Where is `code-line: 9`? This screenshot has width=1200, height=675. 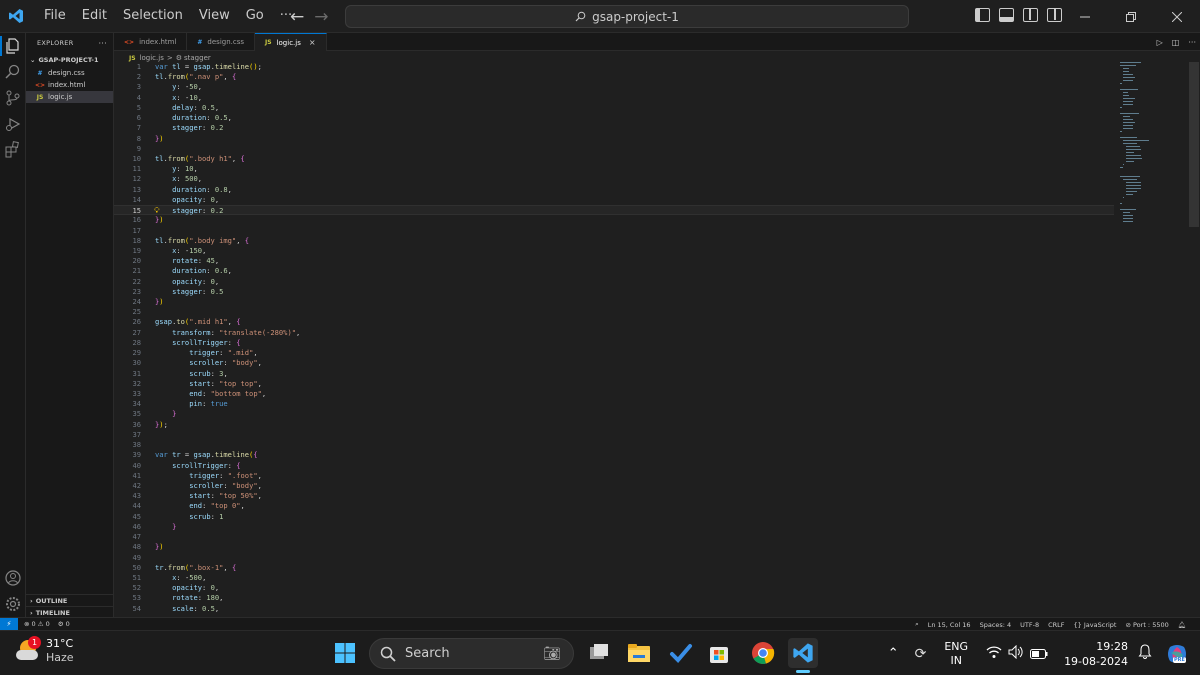 code-line: 9 is located at coordinates (614, 149).